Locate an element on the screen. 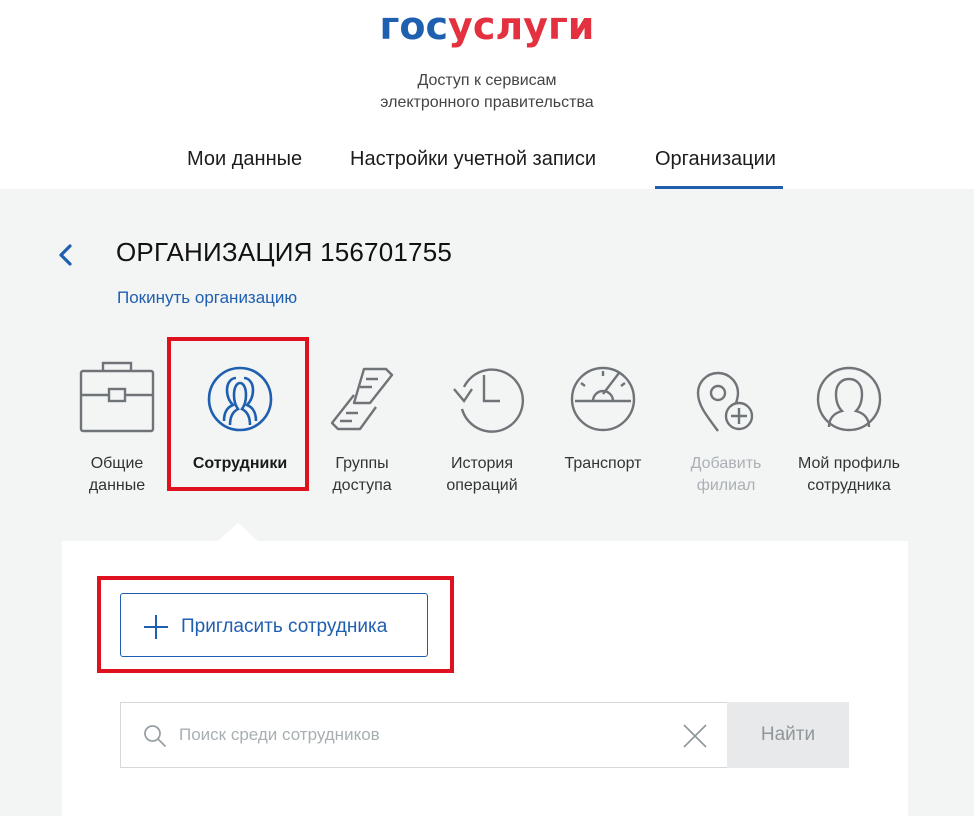  history-clock-icon is located at coordinates (488, 400).